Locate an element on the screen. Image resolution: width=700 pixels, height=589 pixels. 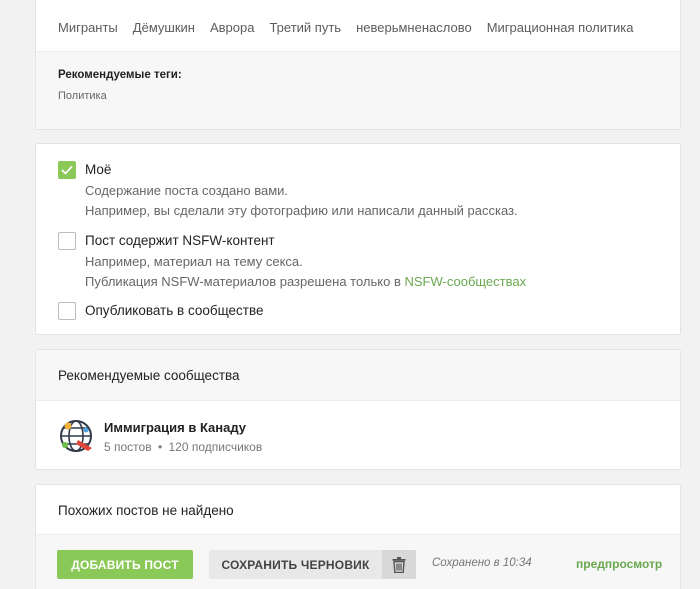
community-checkbox is located at coordinates (67, 311).